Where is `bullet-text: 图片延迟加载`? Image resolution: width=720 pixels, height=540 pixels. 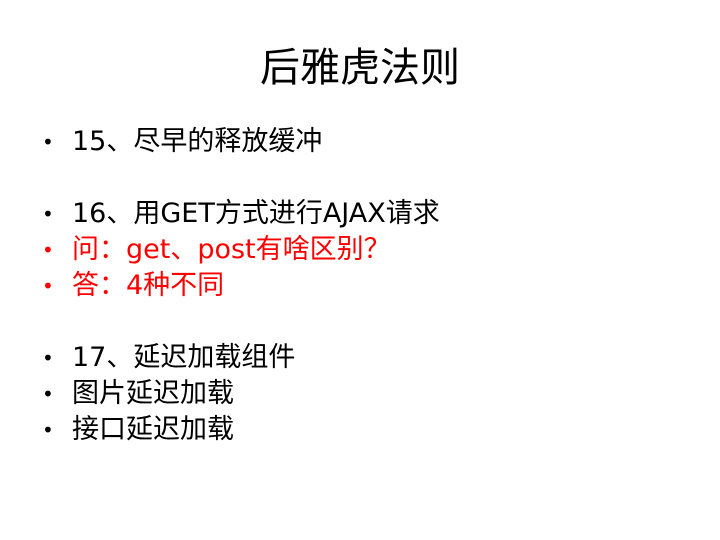
bullet-text: 图片延迟加载 is located at coordinates (153, 393).